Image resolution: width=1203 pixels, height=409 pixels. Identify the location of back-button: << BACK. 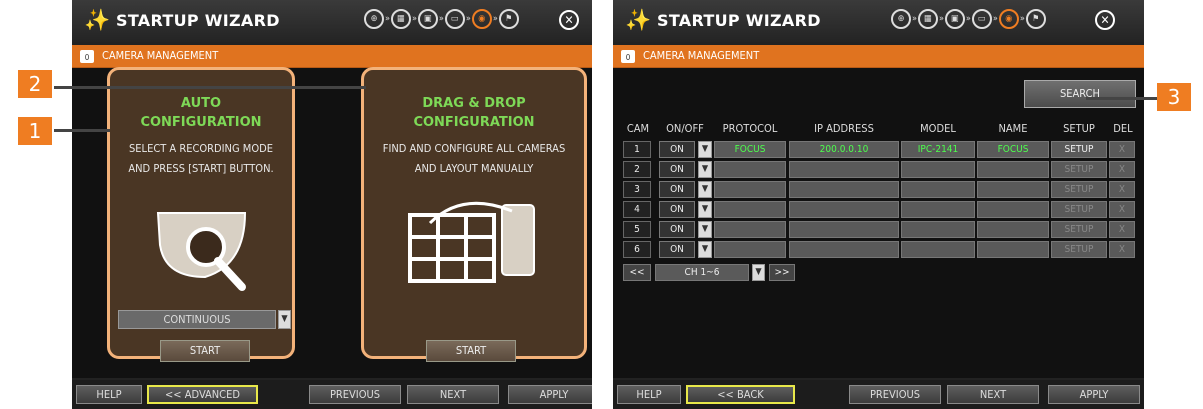
(740, 394).